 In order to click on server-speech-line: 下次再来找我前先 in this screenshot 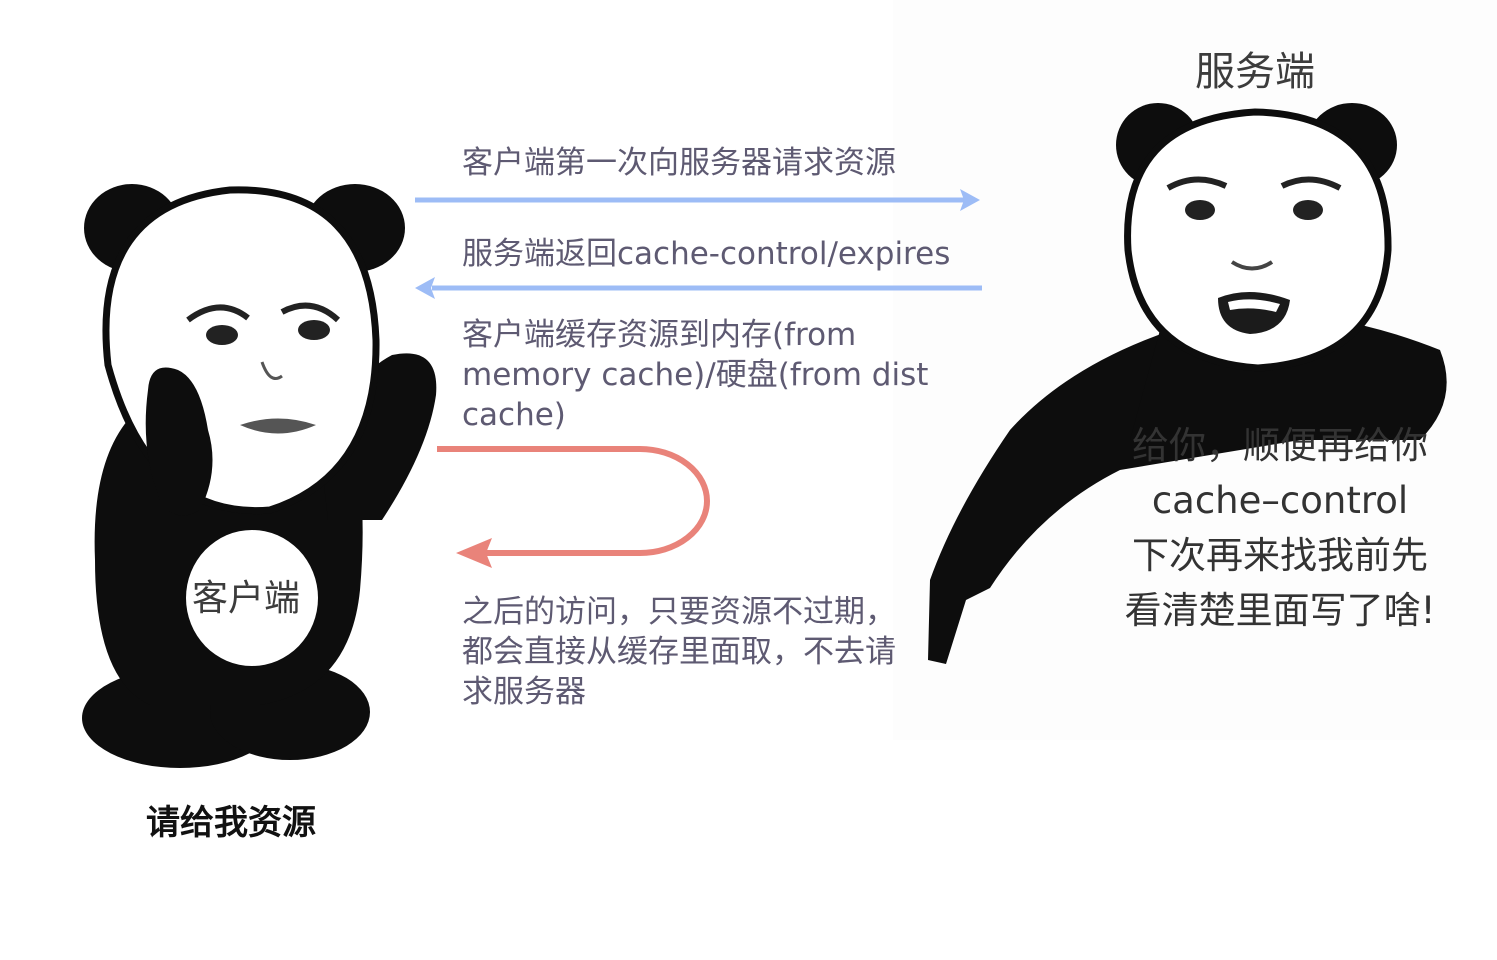, I will do `click(1280, 555)`.